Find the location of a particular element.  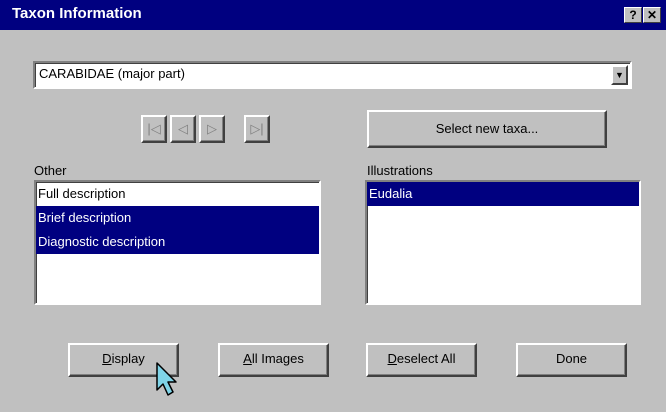

display-accel: D is located at coordinates (107, 358).